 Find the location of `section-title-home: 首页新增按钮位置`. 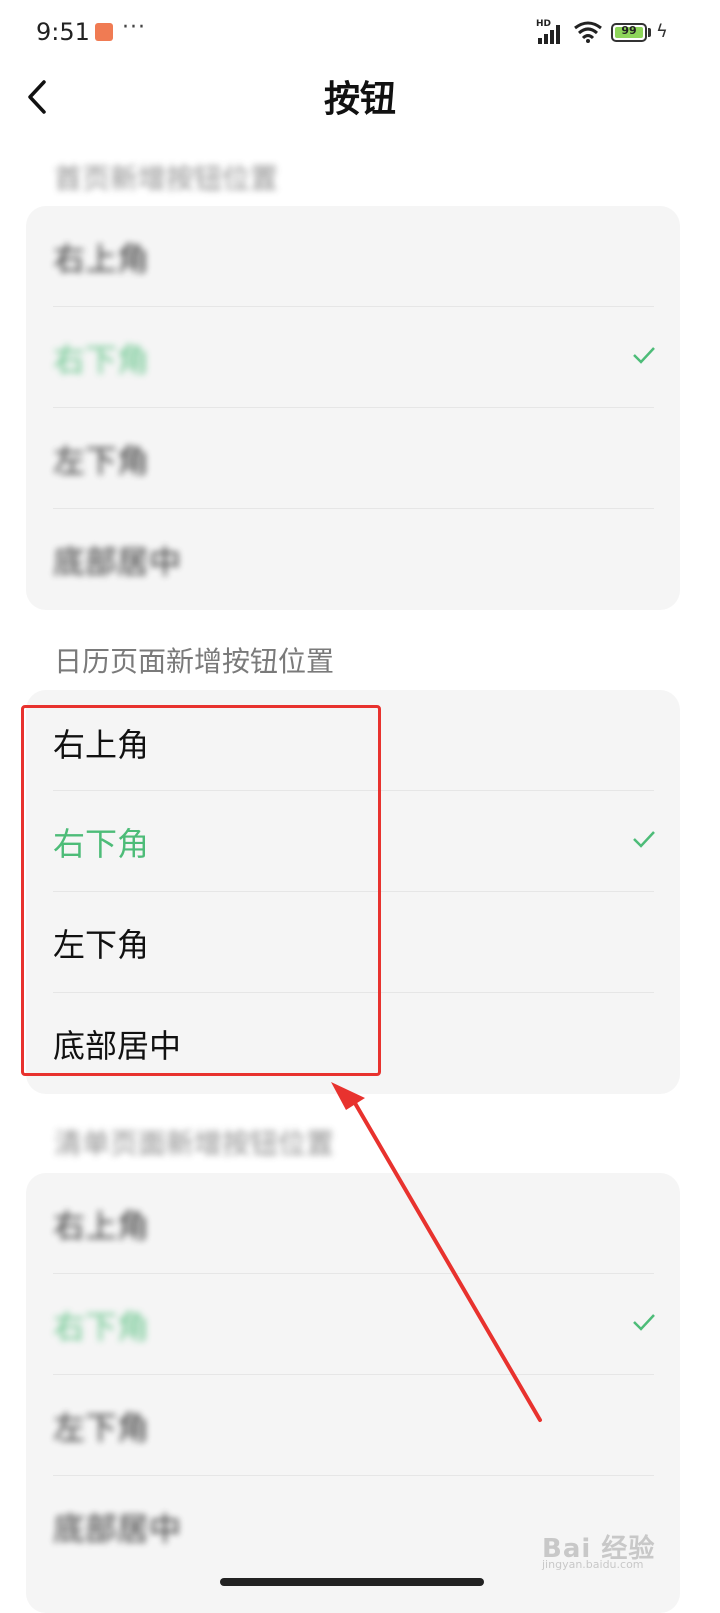

section-title-home: 首页新增按钮位置 is located at coordinates (166, 178).